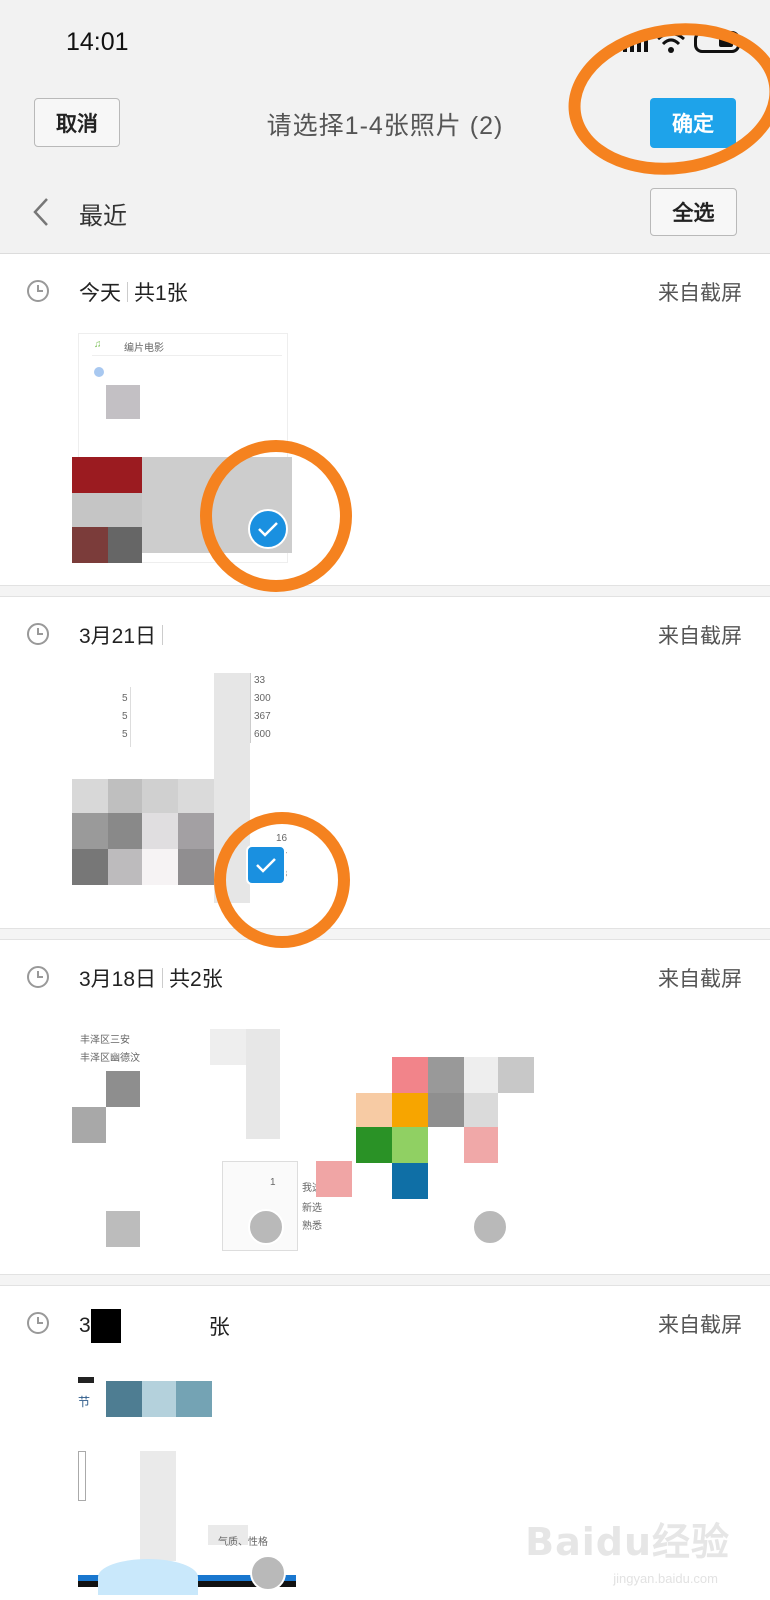 The height and width of the screenshot is (1600, 770). I want to click on status-time: 14:01, so click(97, 42).